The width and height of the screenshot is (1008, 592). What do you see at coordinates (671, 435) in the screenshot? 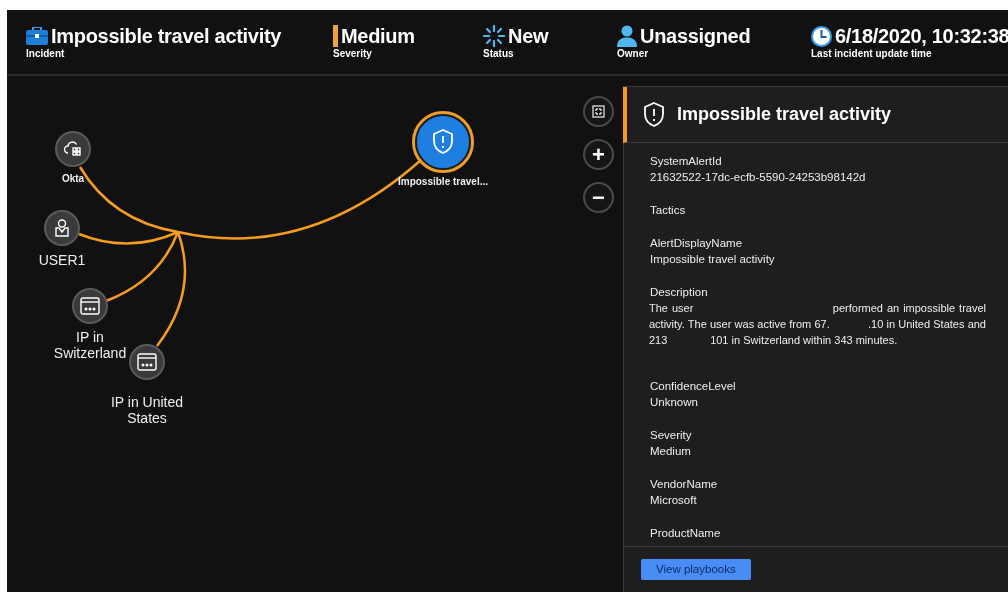
I see `field-name: Severity` at bounding box center [671, 435].